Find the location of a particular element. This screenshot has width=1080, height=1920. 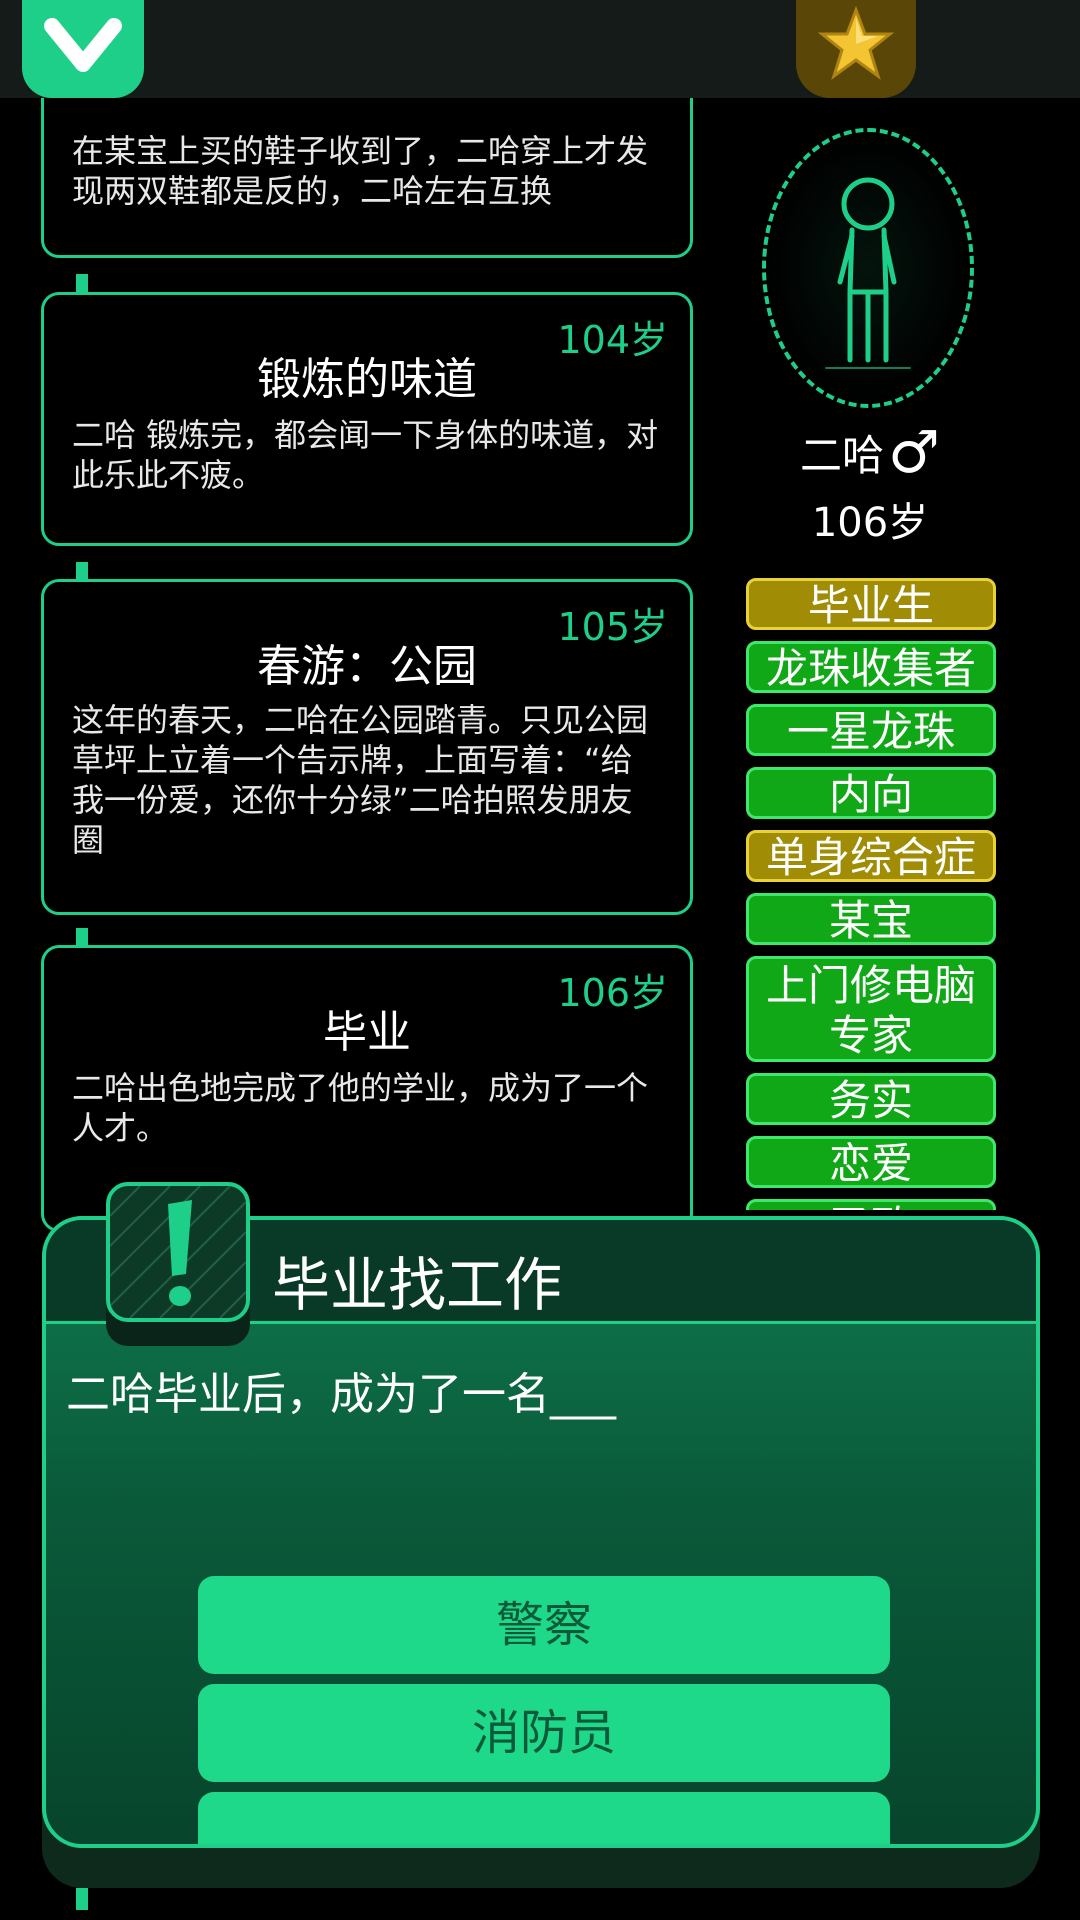

chevron-down-icon is located at coordinates (83, 45).